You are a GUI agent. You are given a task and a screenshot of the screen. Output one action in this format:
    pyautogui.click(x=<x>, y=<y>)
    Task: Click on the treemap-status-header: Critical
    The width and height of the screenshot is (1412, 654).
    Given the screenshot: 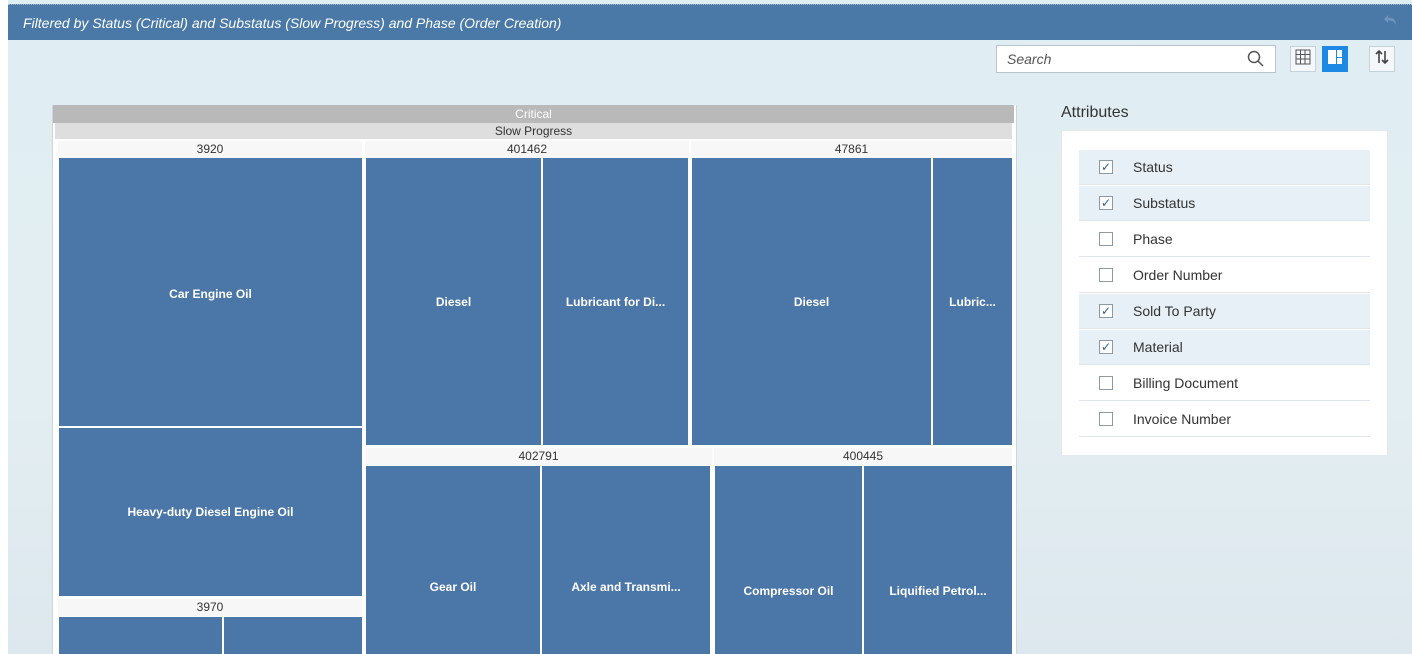 What is the action you would take?
    pyautogui.click(x=533, y=114)
    